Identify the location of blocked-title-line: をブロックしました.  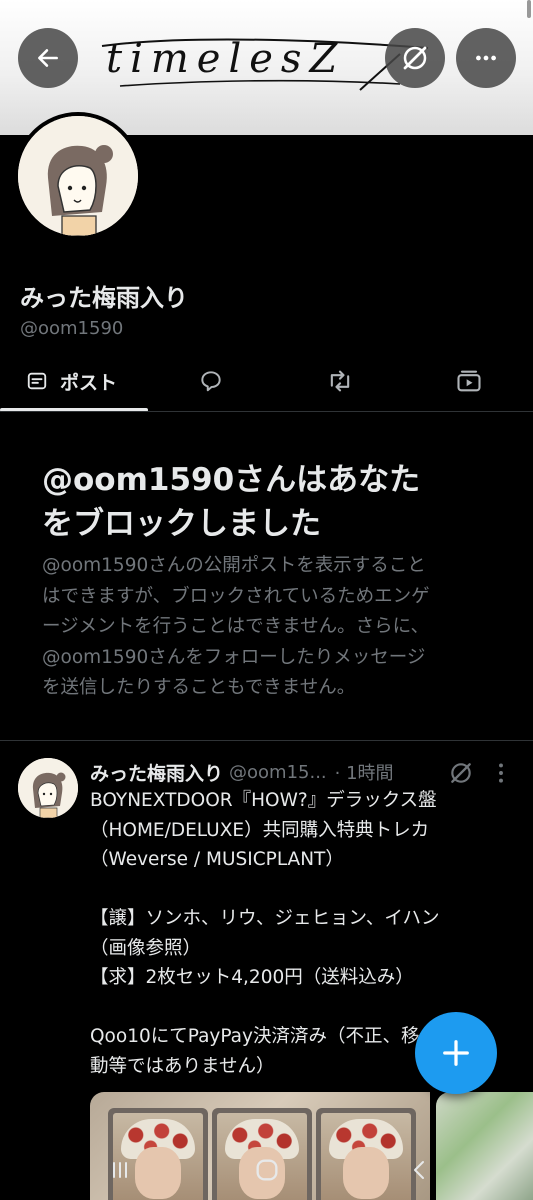
(181, 524).